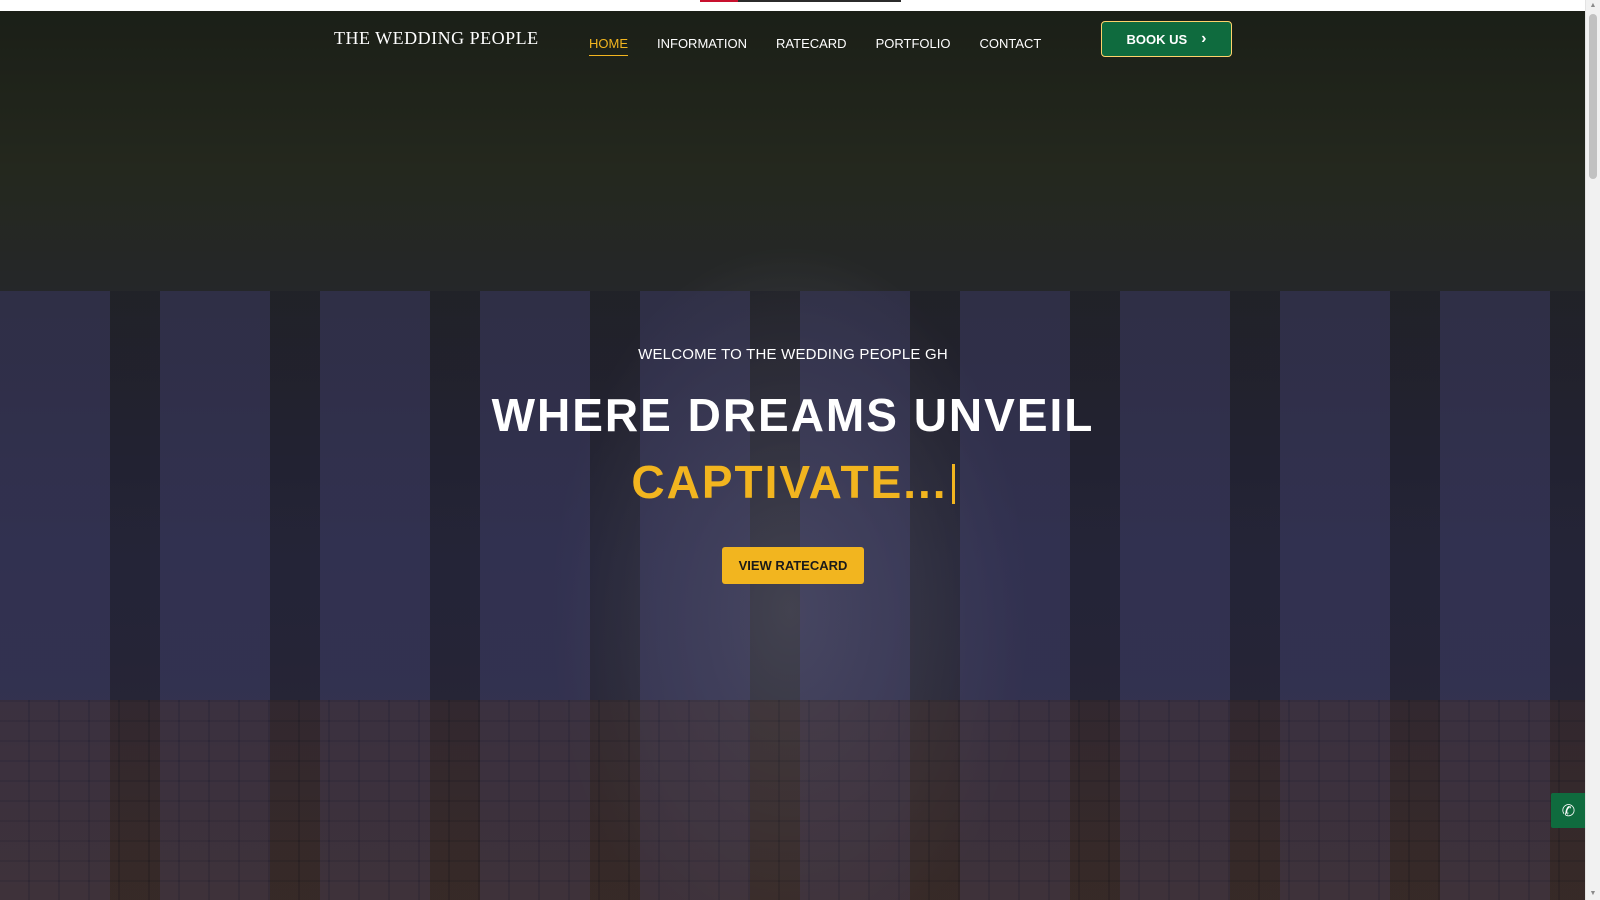 The height and width of the screenshot is (900, 1600). I want to click on phone-call-button: ✆, so click(1568, 810).